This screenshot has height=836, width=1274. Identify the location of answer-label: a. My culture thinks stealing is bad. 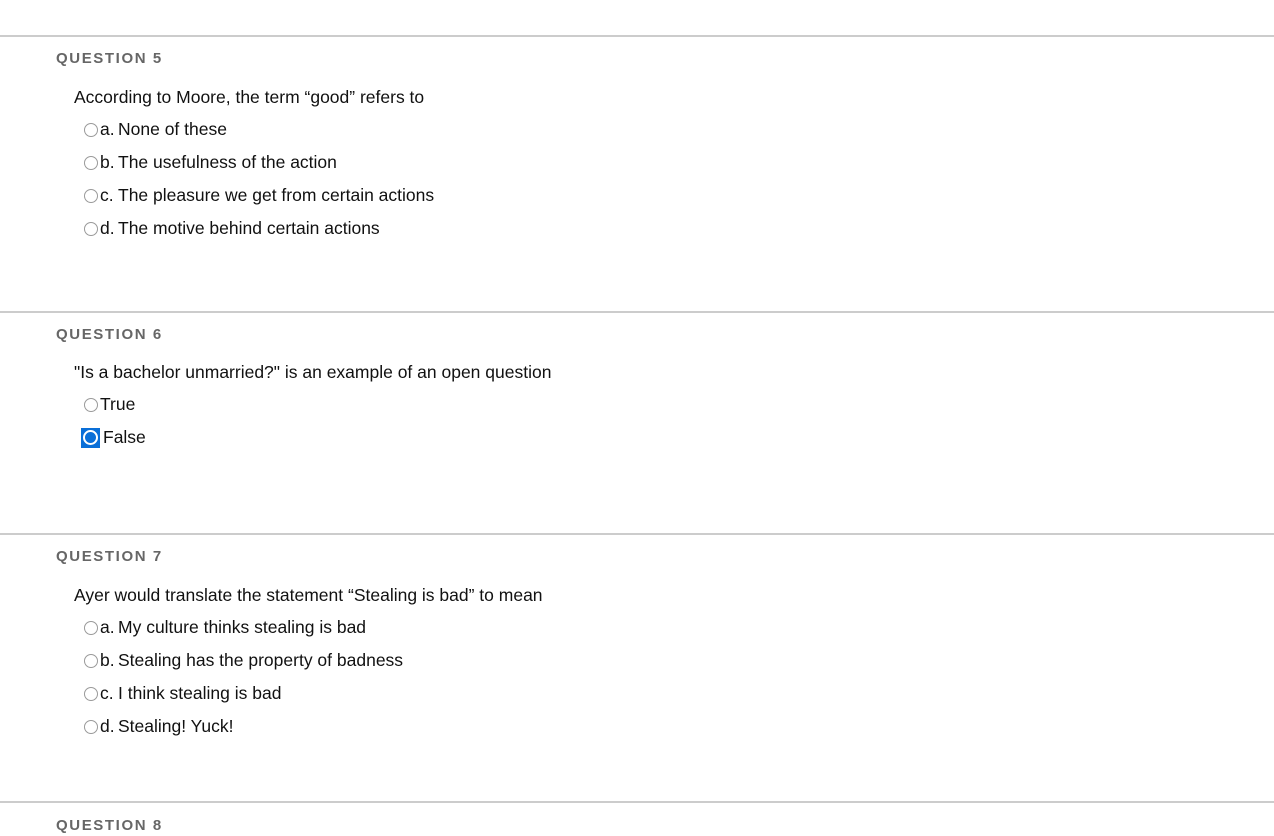
(233, 627).